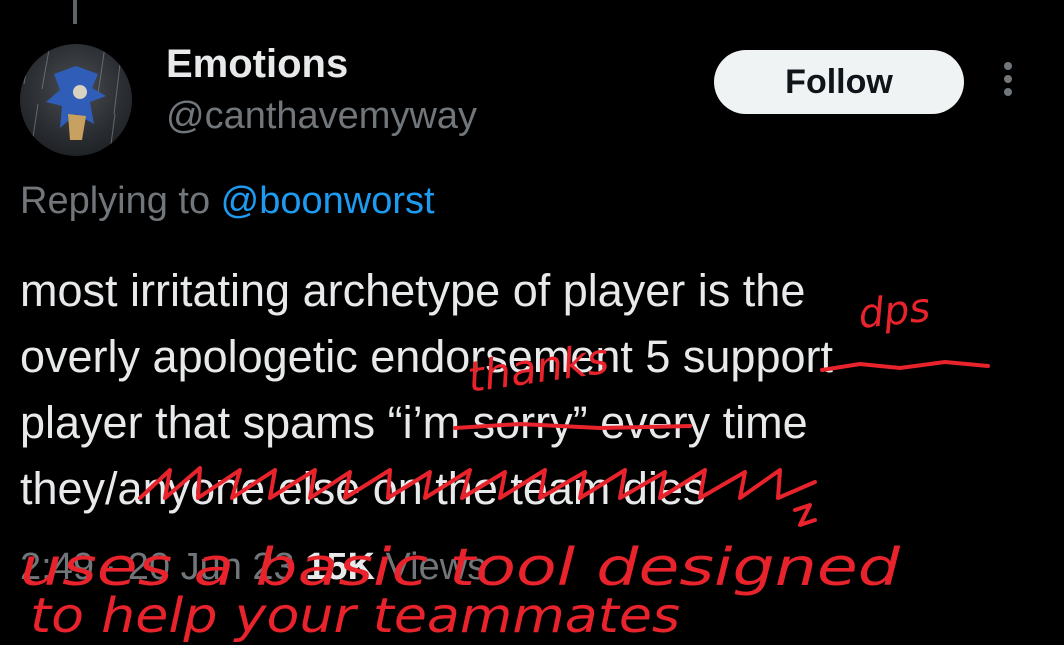  Describe the element at coordinates (538, 368) in the screenshot. I see `annotation-thanks: thanks` at that location.